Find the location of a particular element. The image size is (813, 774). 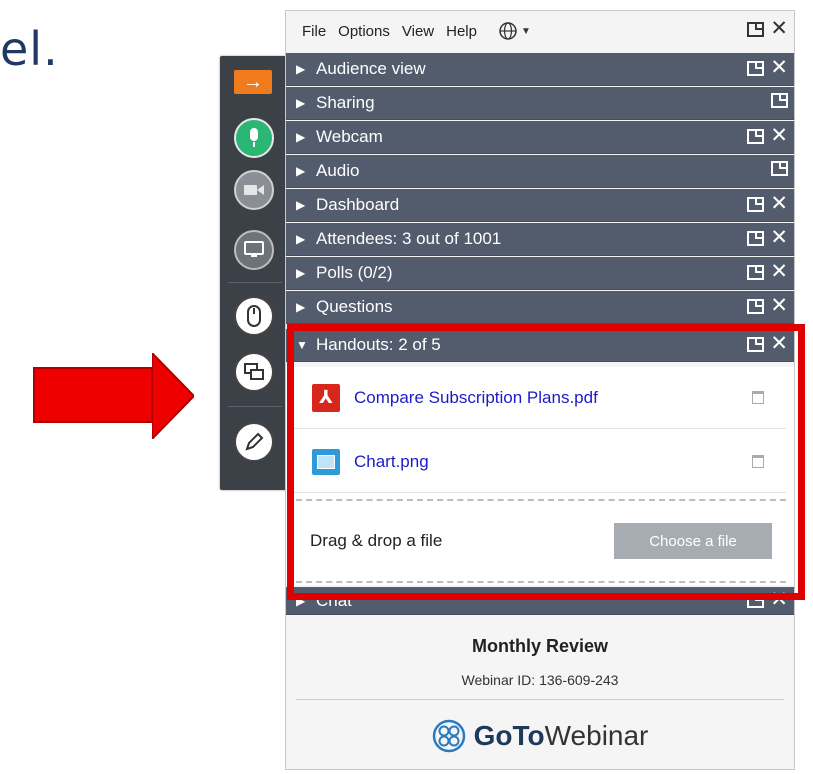

webcam-button is located at coordinates (254, 190).